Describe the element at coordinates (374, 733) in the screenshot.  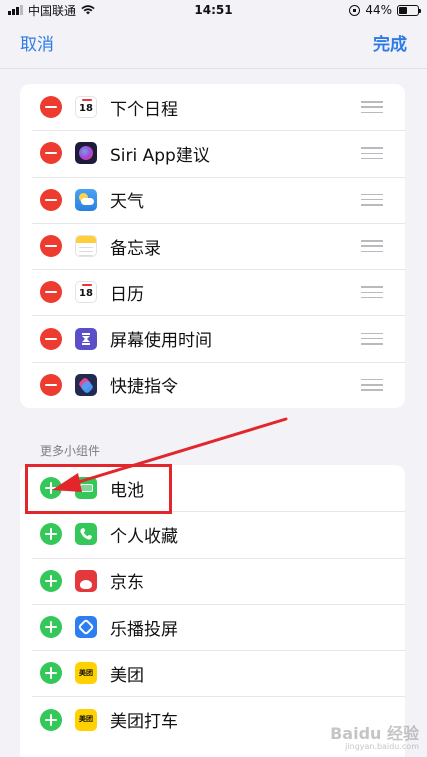
I see `watermark-main: Baidu 经验` at that location.